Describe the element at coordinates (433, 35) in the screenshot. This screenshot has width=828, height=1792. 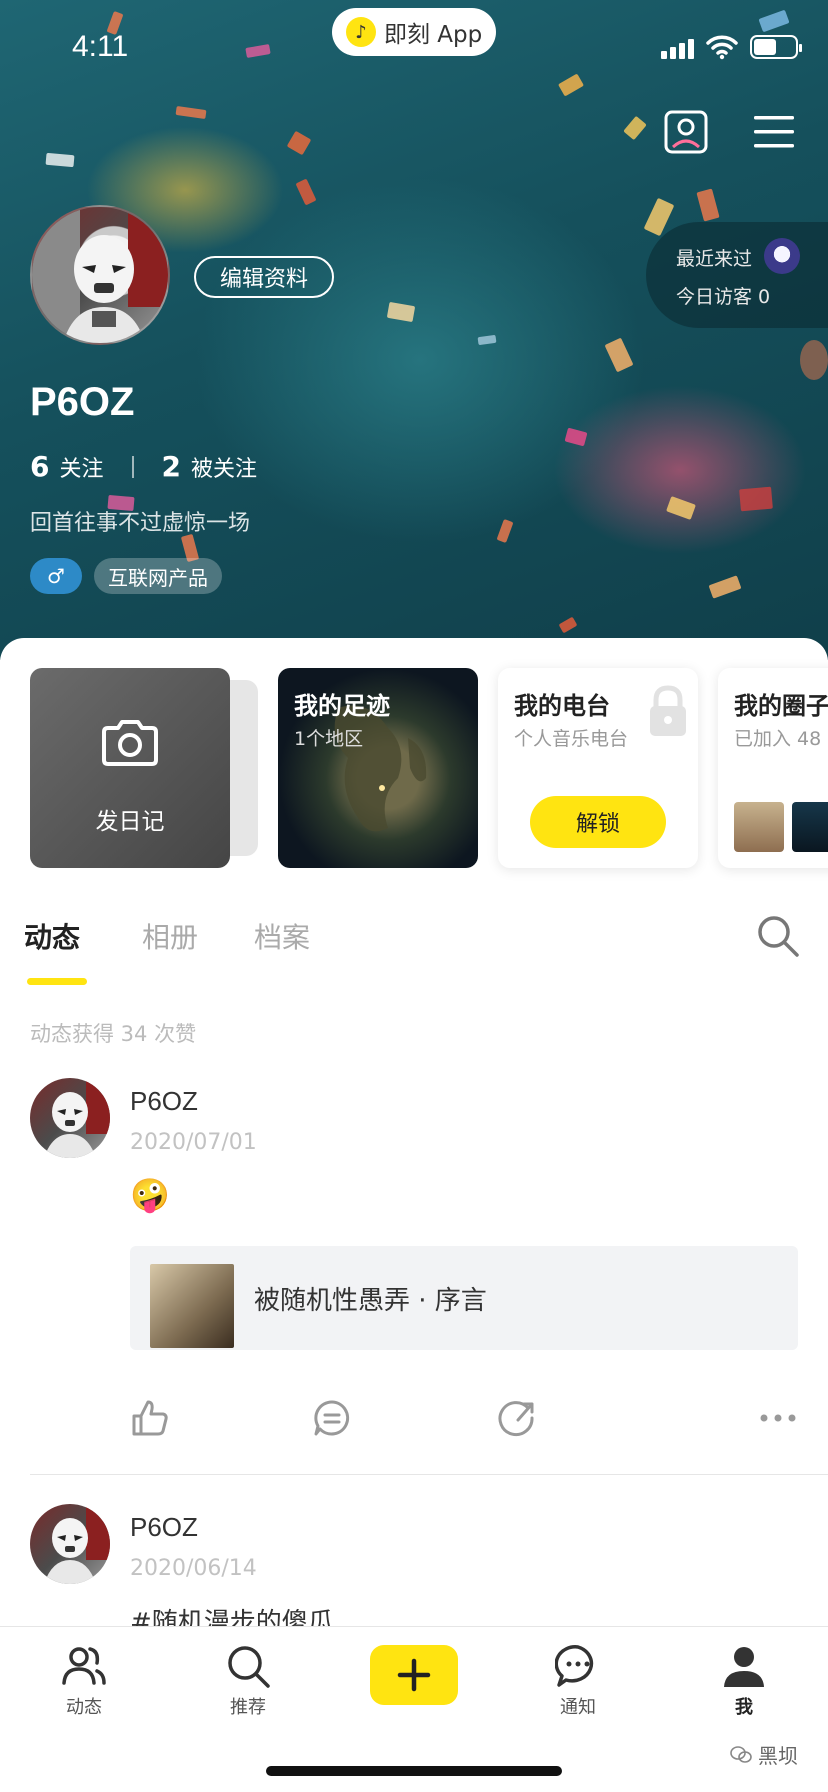
I see `app-pill-label: 即刻 App` at that location.